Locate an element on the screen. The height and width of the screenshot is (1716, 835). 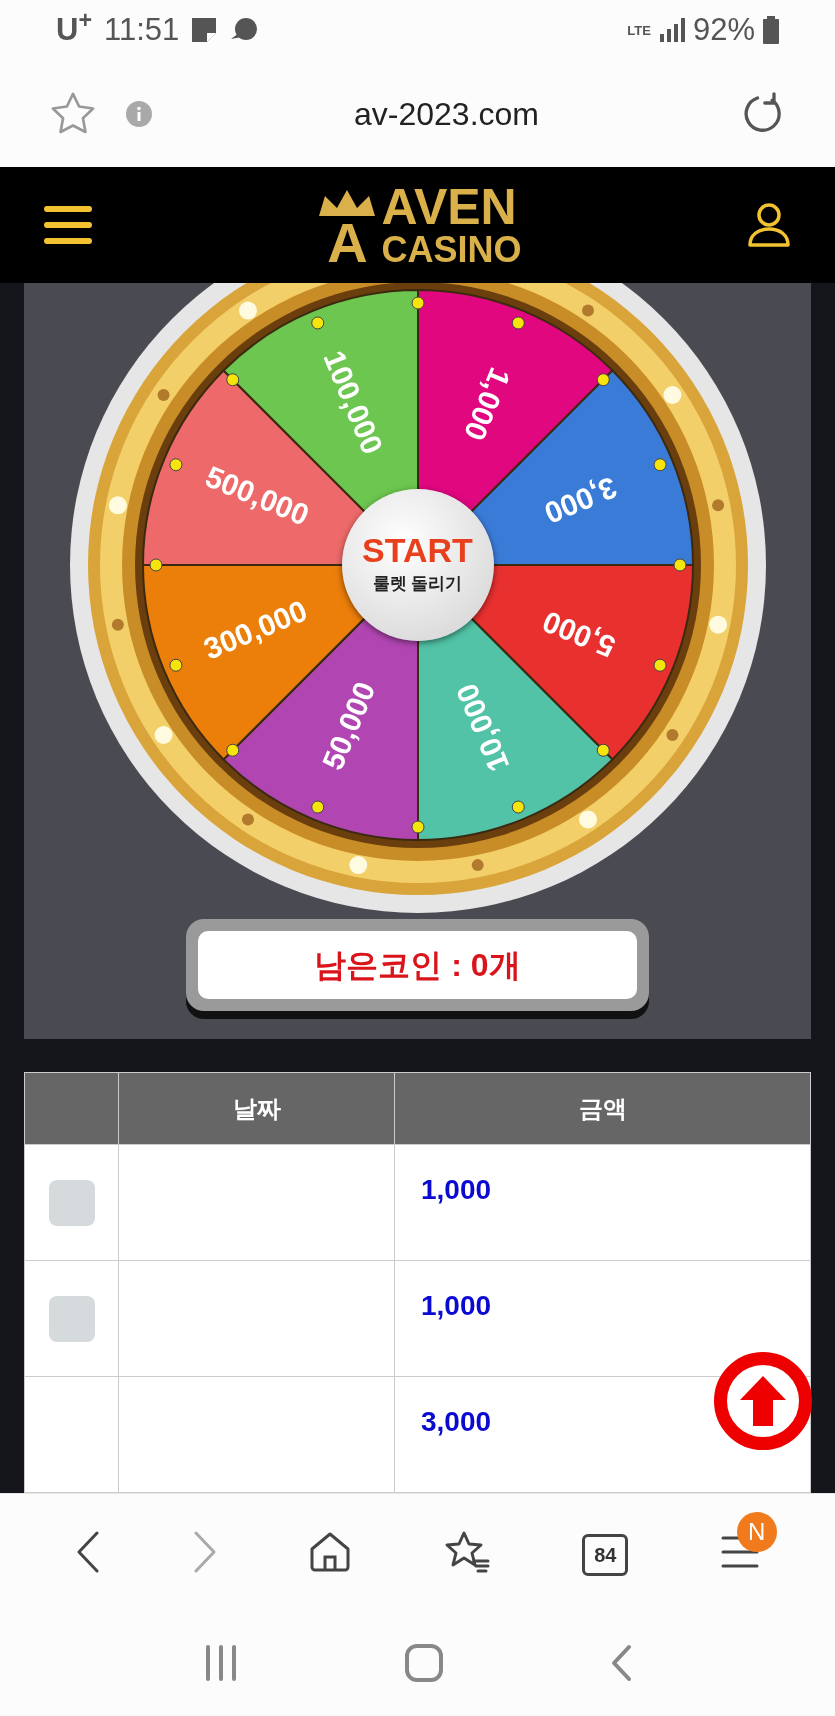
up-arrow-icon is located at coordinates (763, 1401).